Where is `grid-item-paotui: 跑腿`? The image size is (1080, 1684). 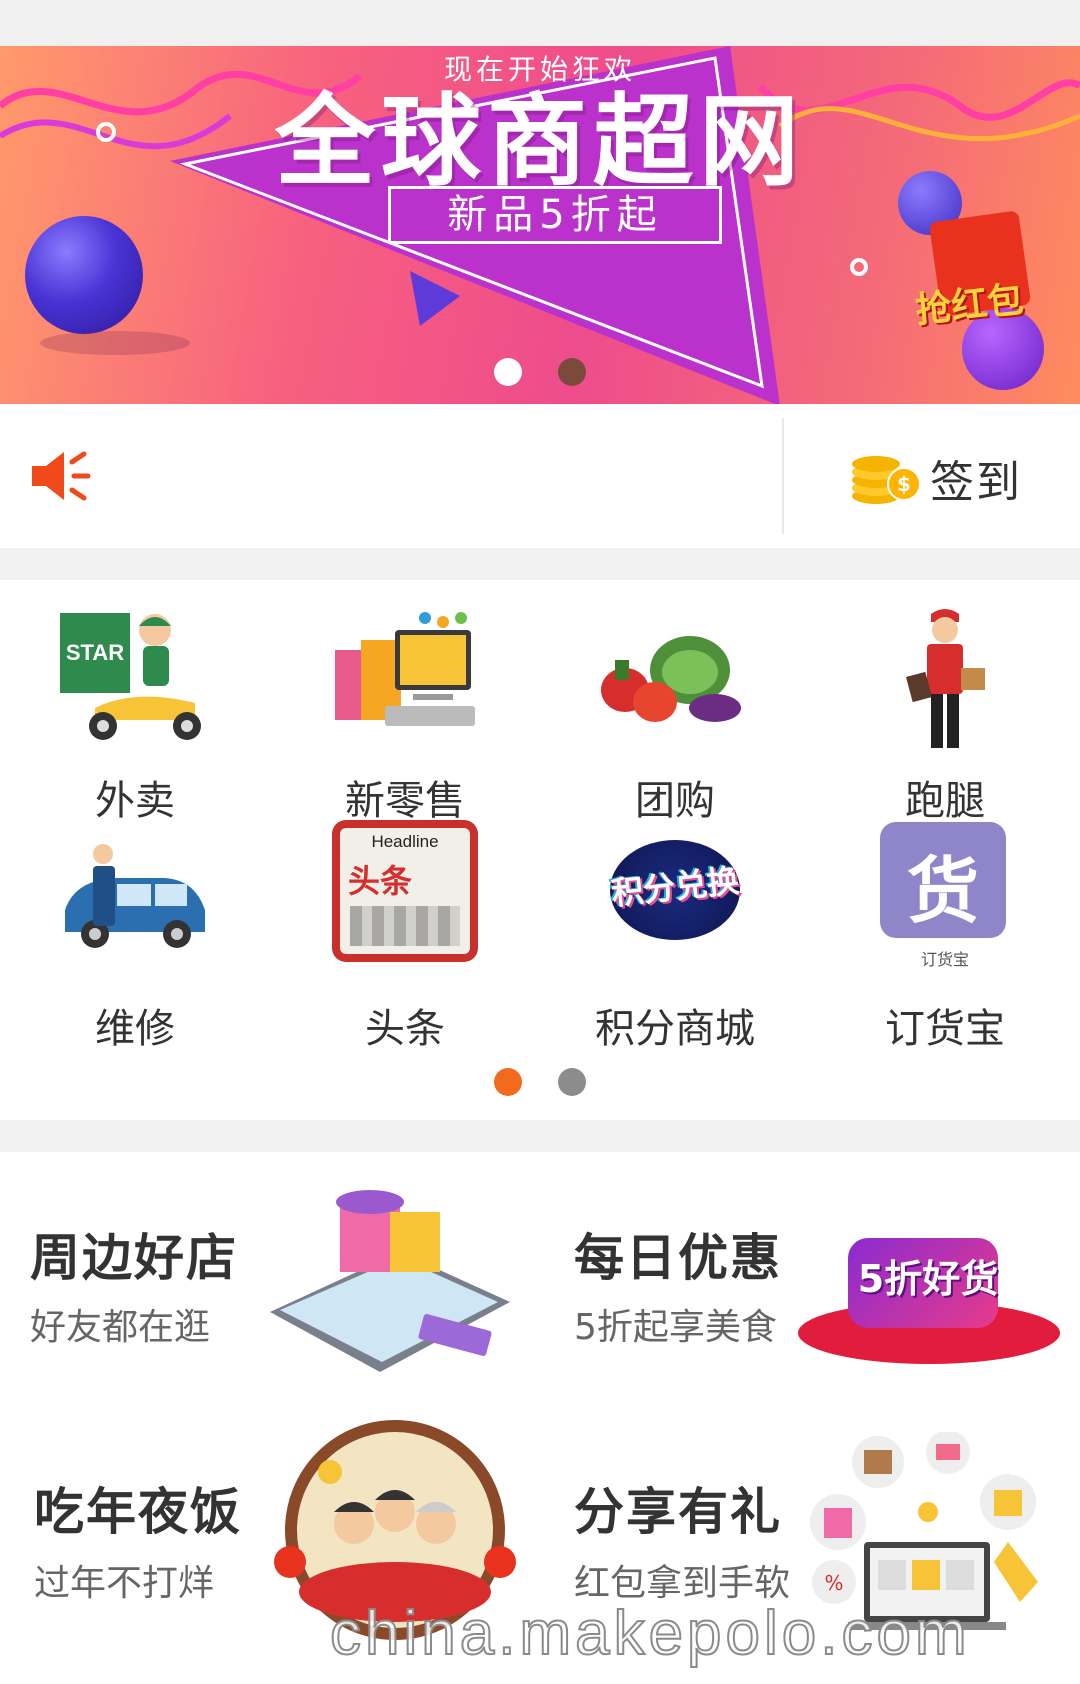
grid-item-paotui: 跑腿 is located at coordinates (945, 702).